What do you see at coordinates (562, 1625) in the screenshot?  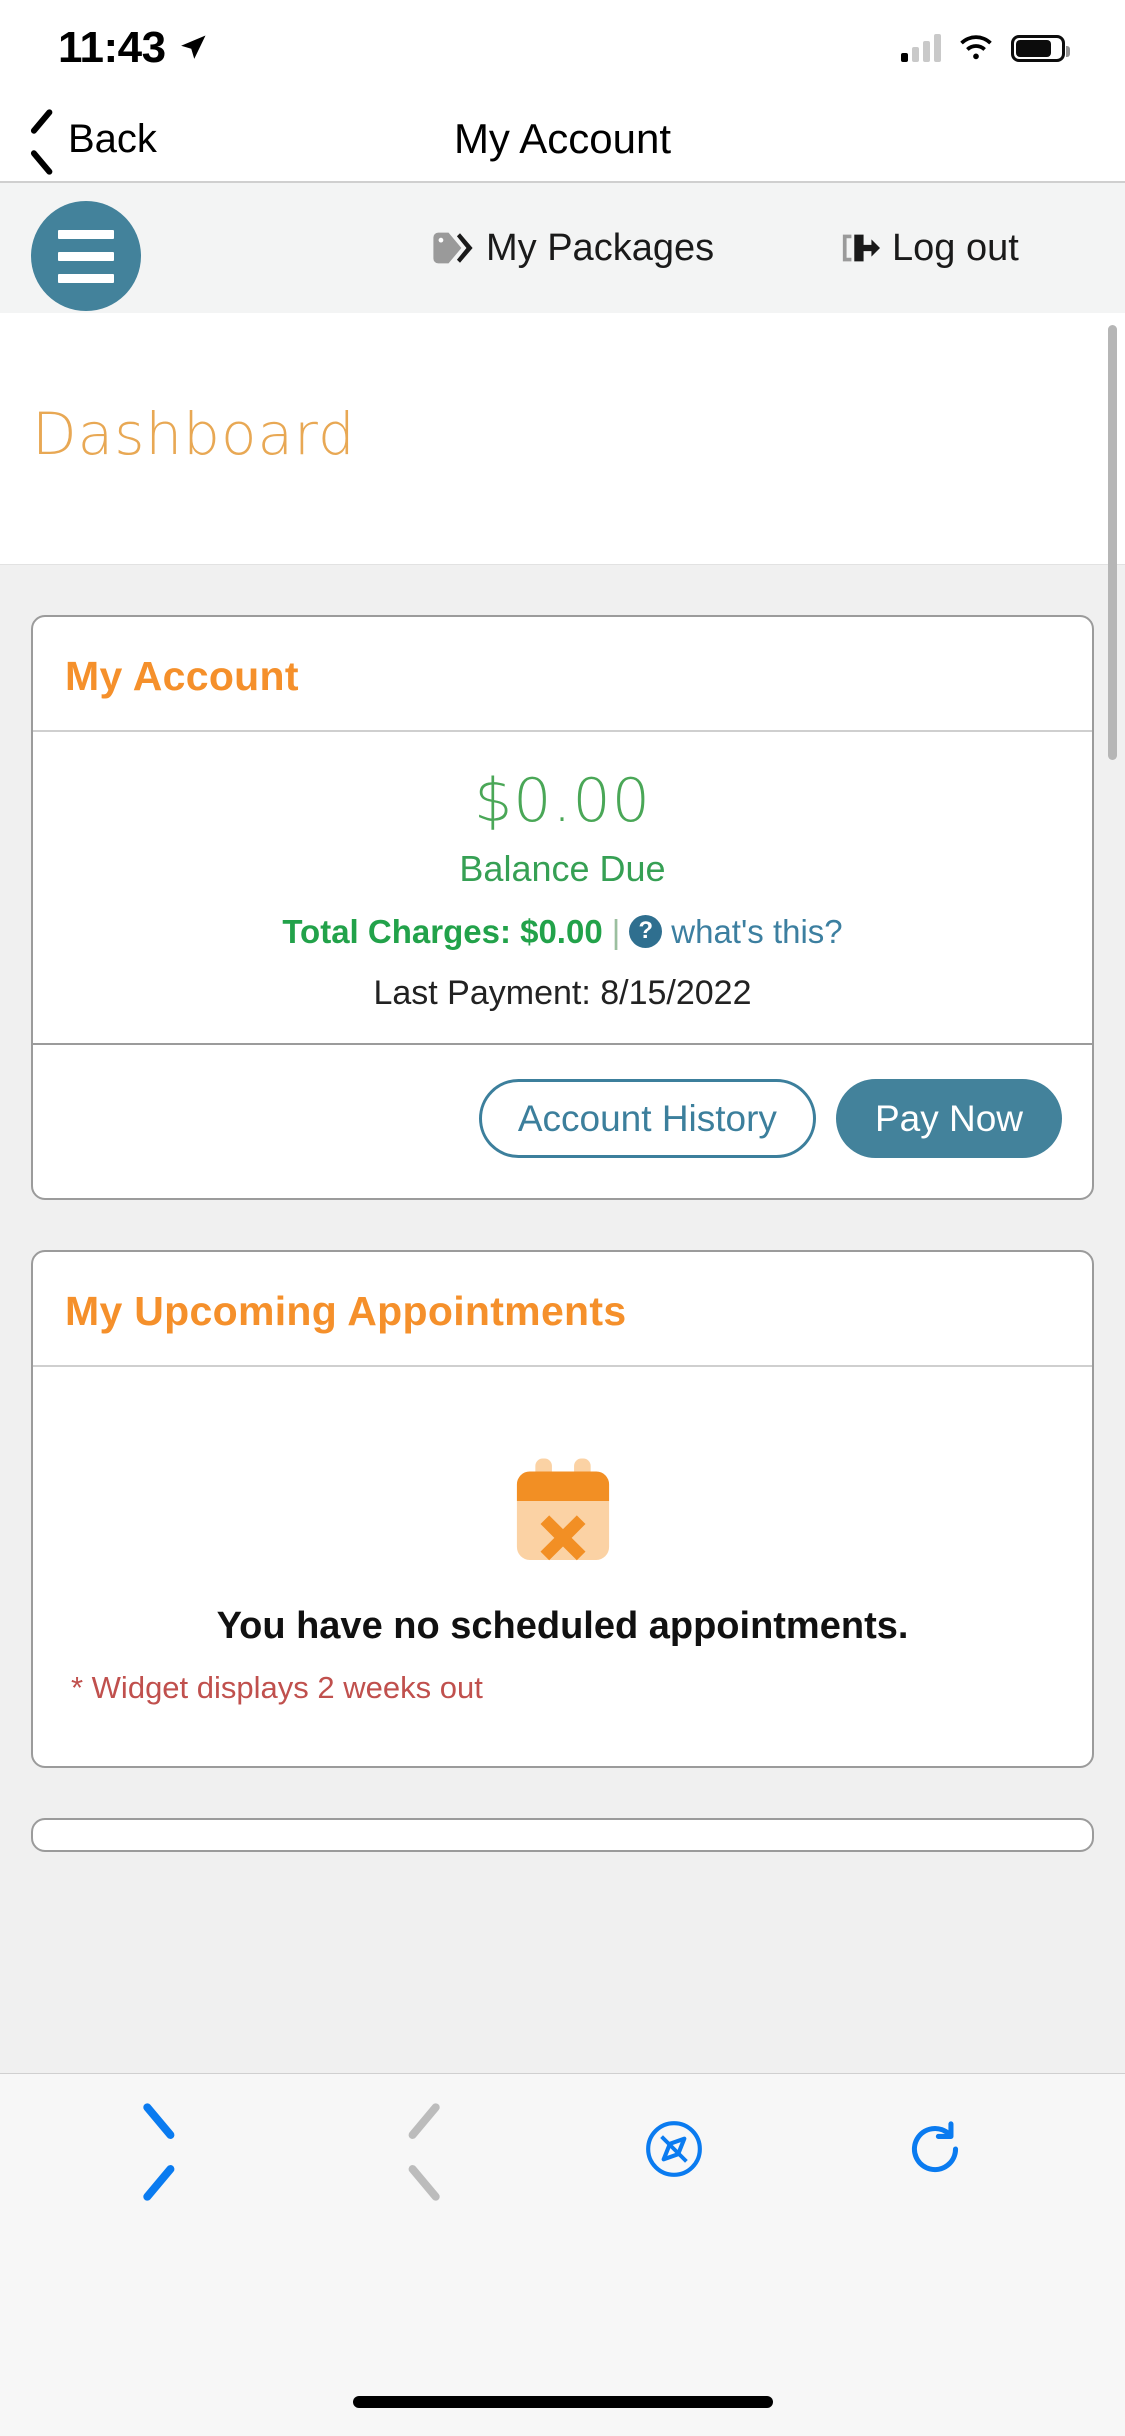 I see `no-appointments-message: You have no scheduled appointments.` at bounding box center [562, 1625].